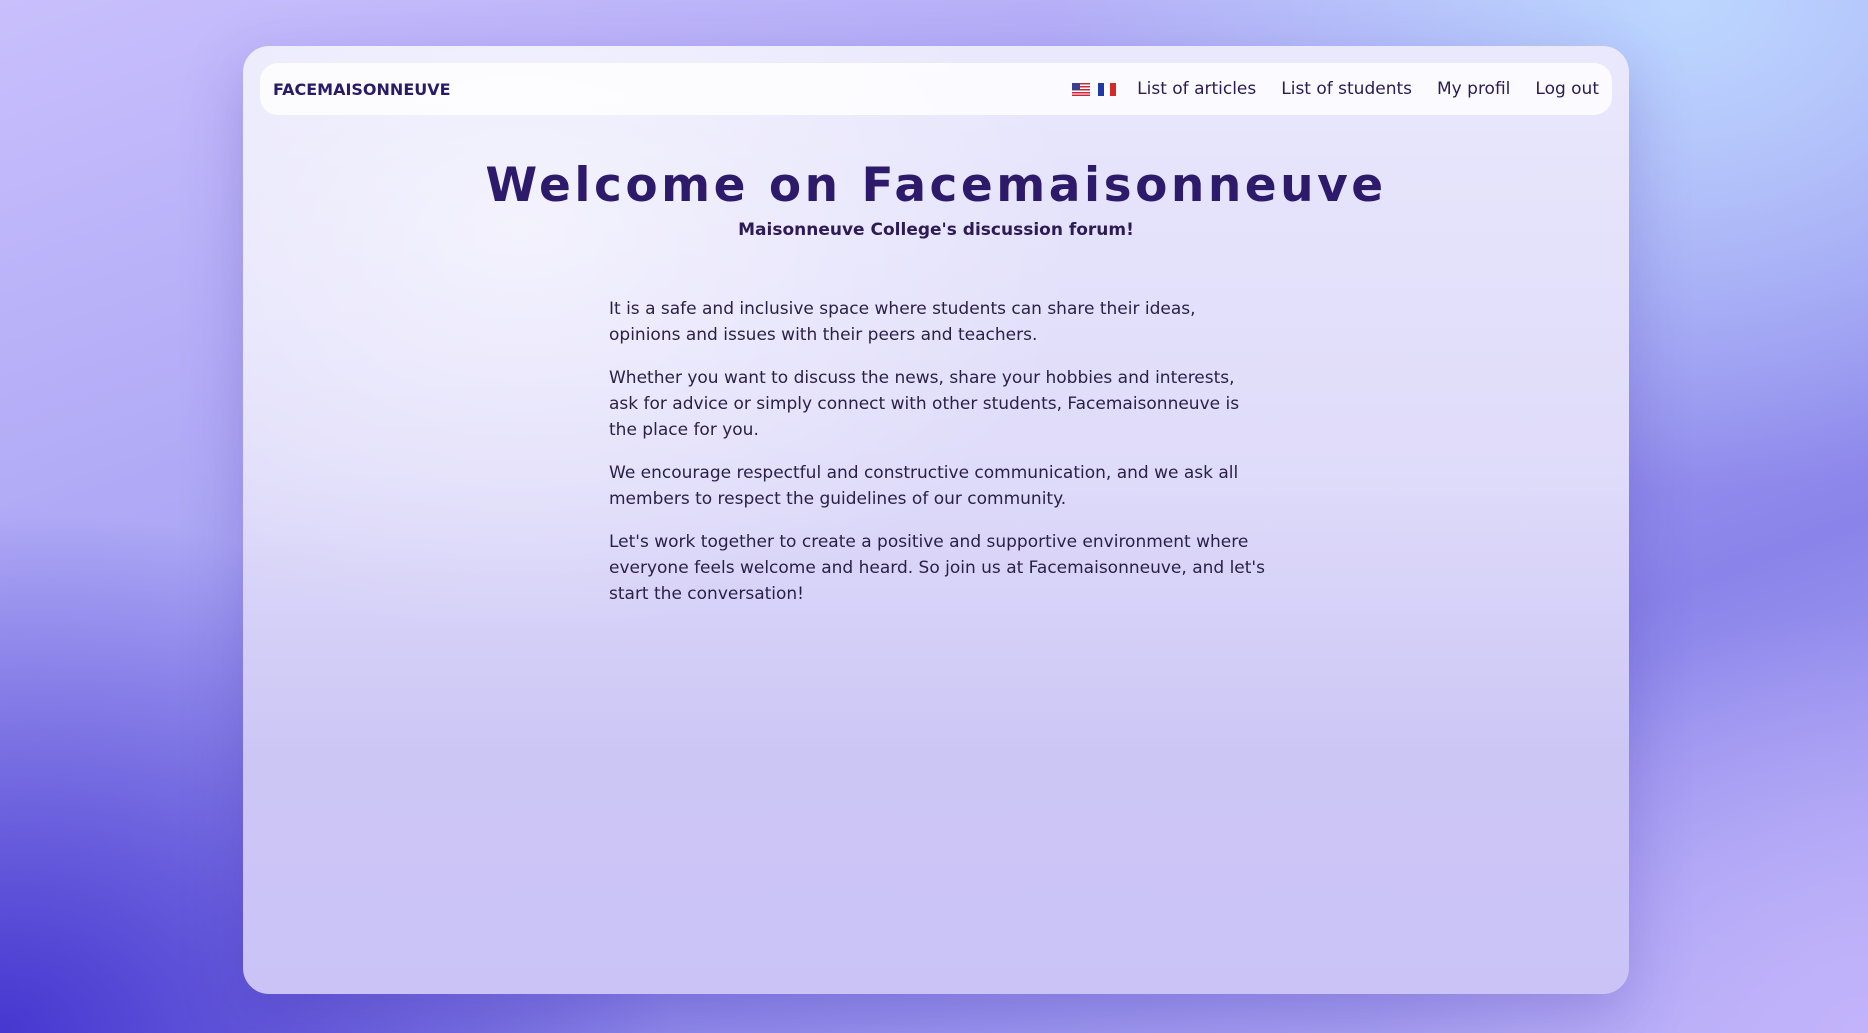 The height and width of the screenshot is (1033, 1868). What do you see at coordinates (936, 185) in the screenshot?
I see `page-title: Welcome on Facemaisonneuve` at bounding box center [936, 185].